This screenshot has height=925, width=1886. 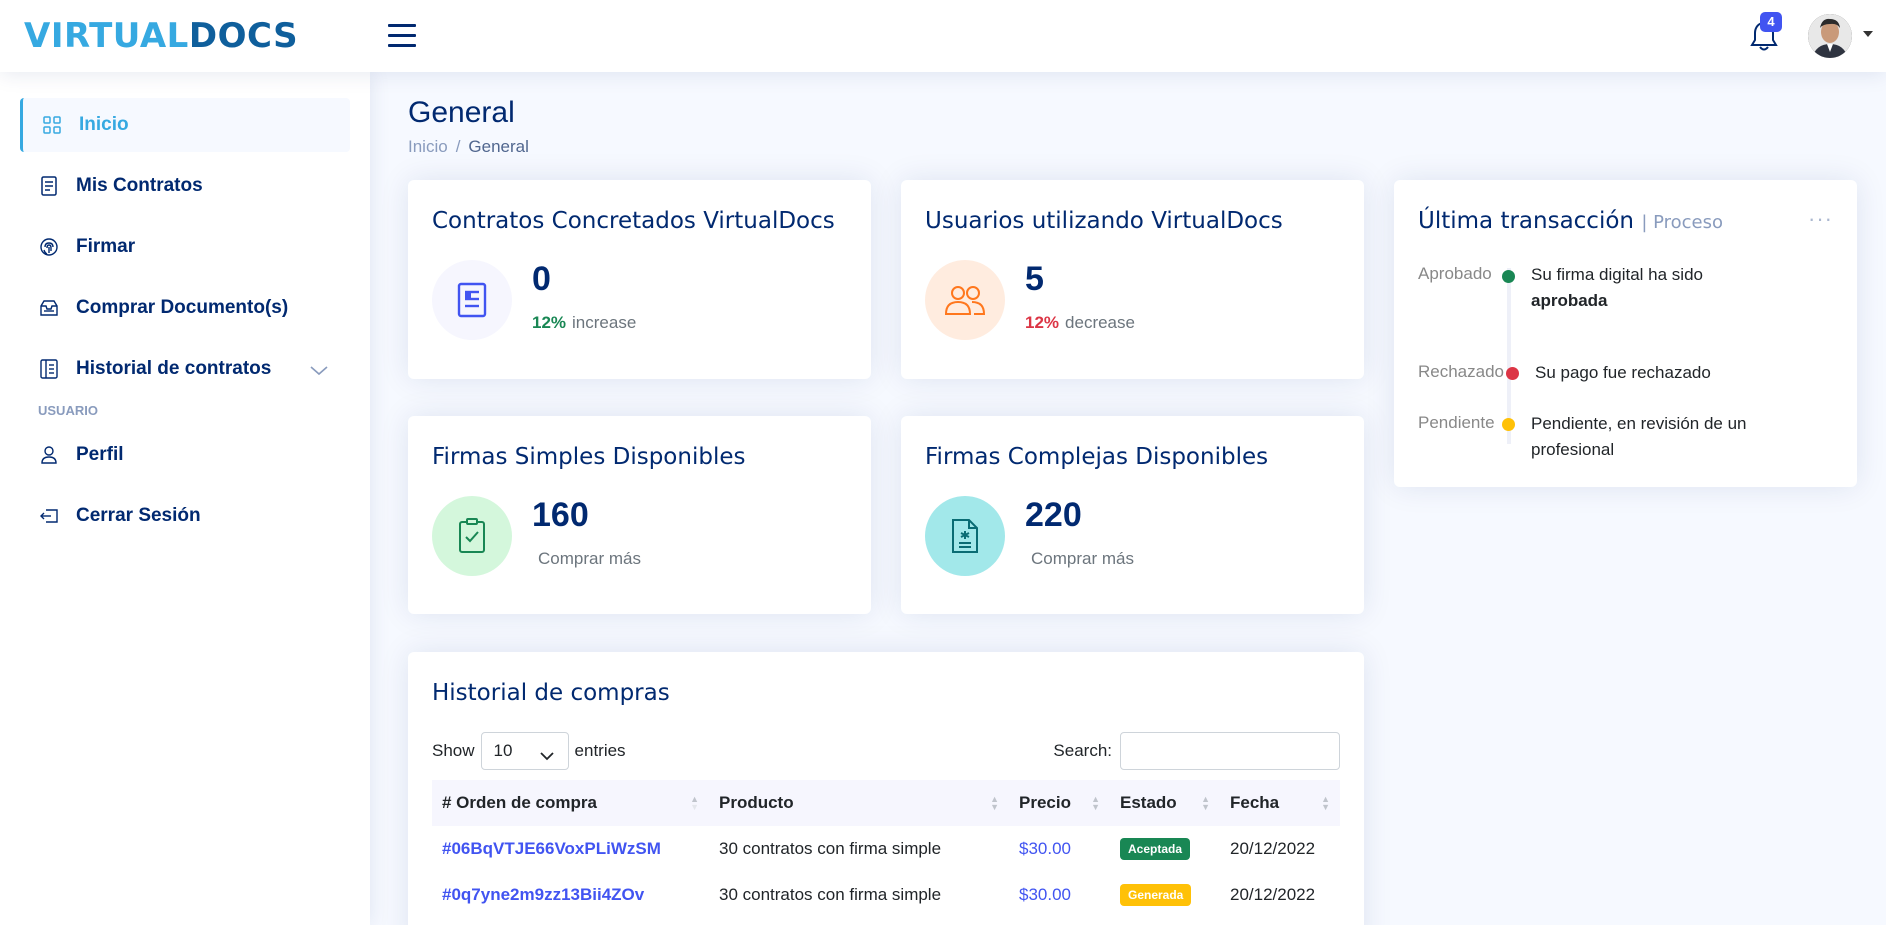 I want to click on card-title: Firmas Complejas Disponibles, so click(x=1097, y=457).